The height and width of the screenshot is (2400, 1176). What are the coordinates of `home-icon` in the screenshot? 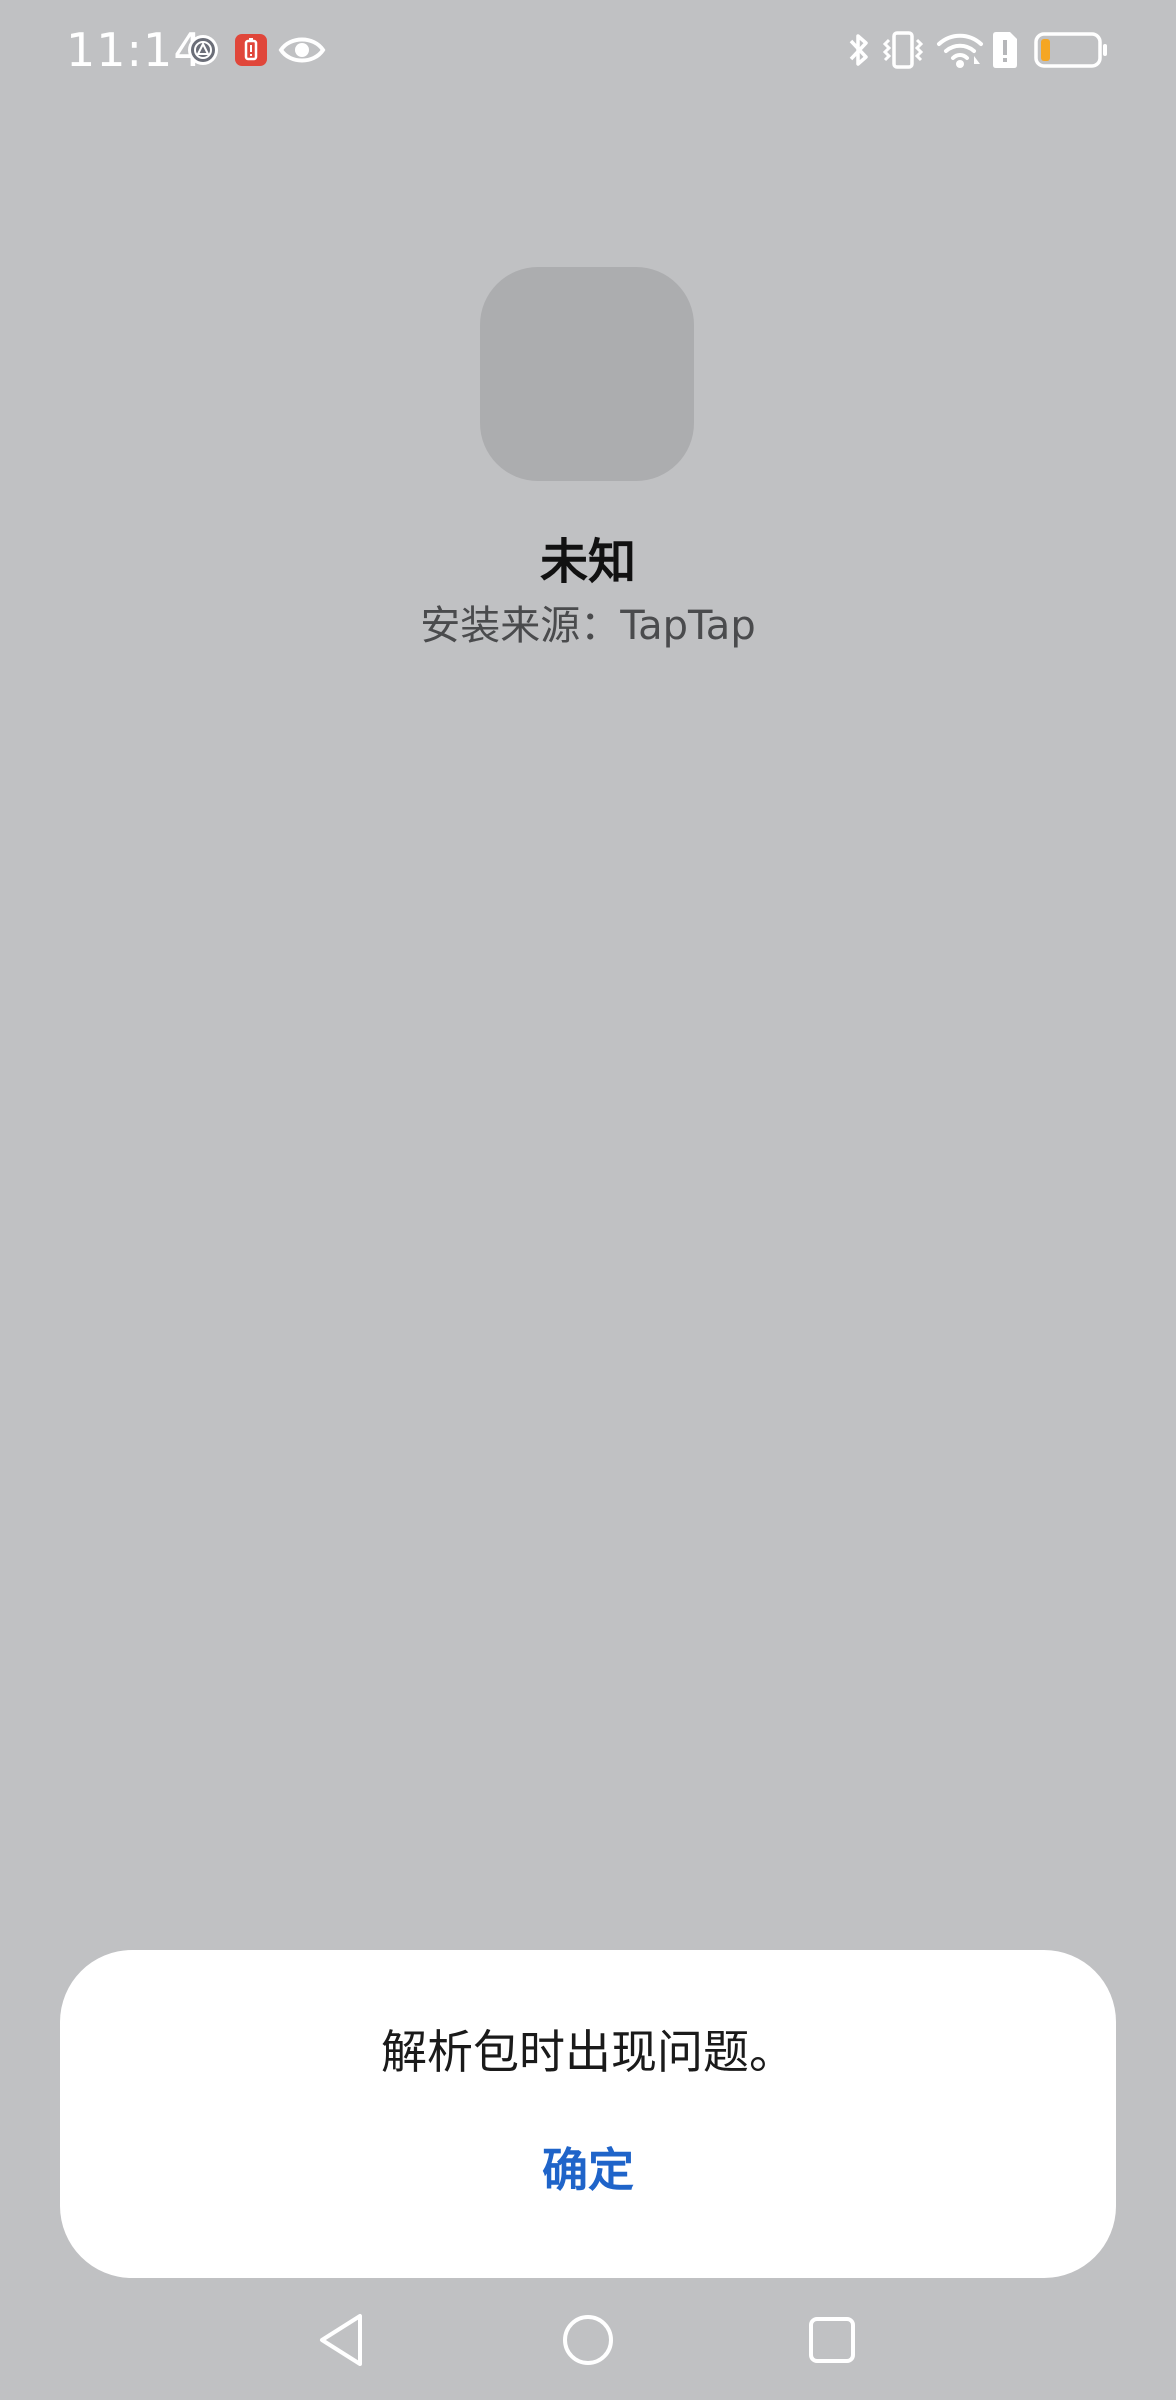 It's located at (588, 2340).